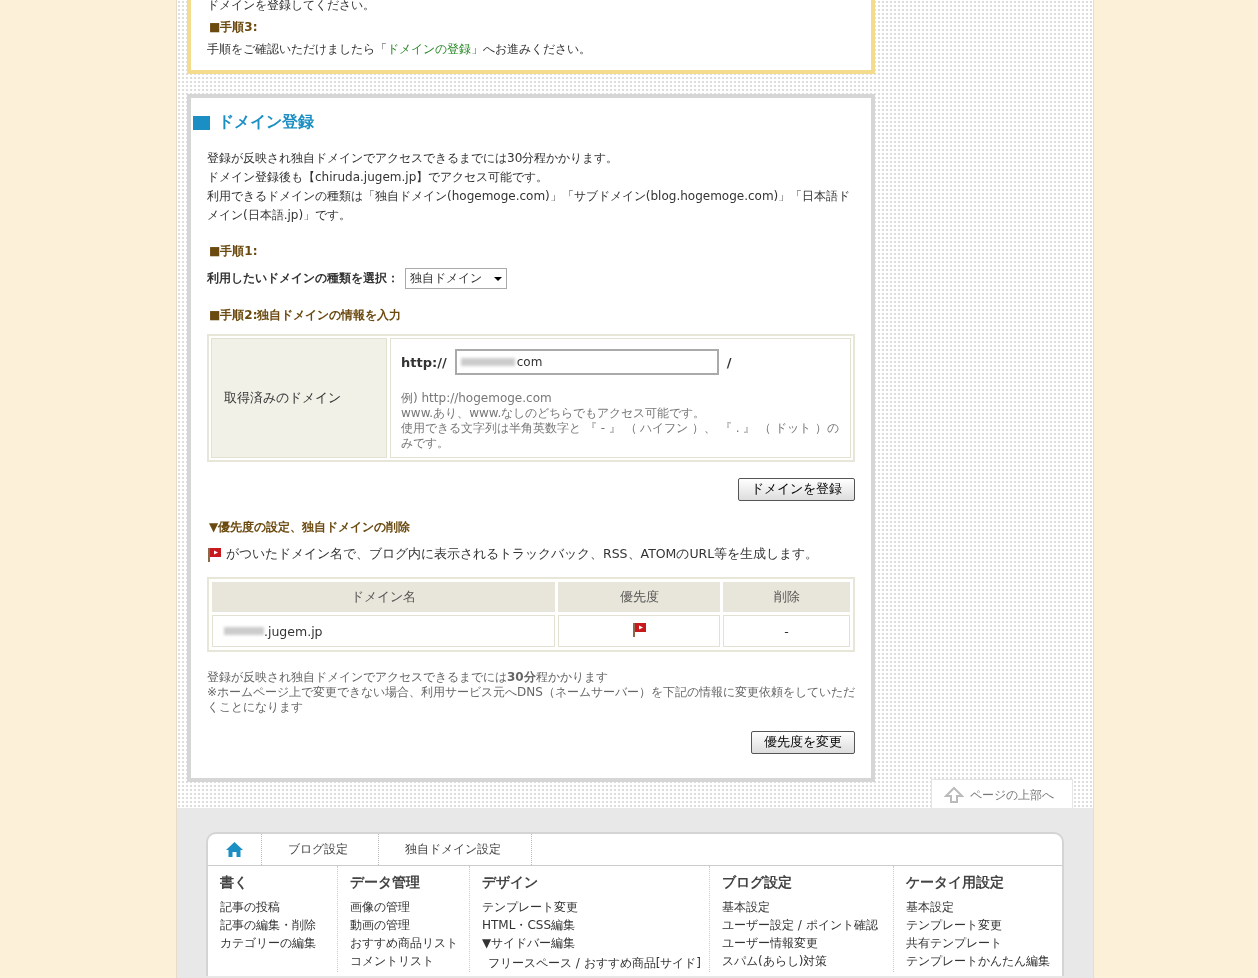  I want to click on url-prefix: http://, so click(424, 362).